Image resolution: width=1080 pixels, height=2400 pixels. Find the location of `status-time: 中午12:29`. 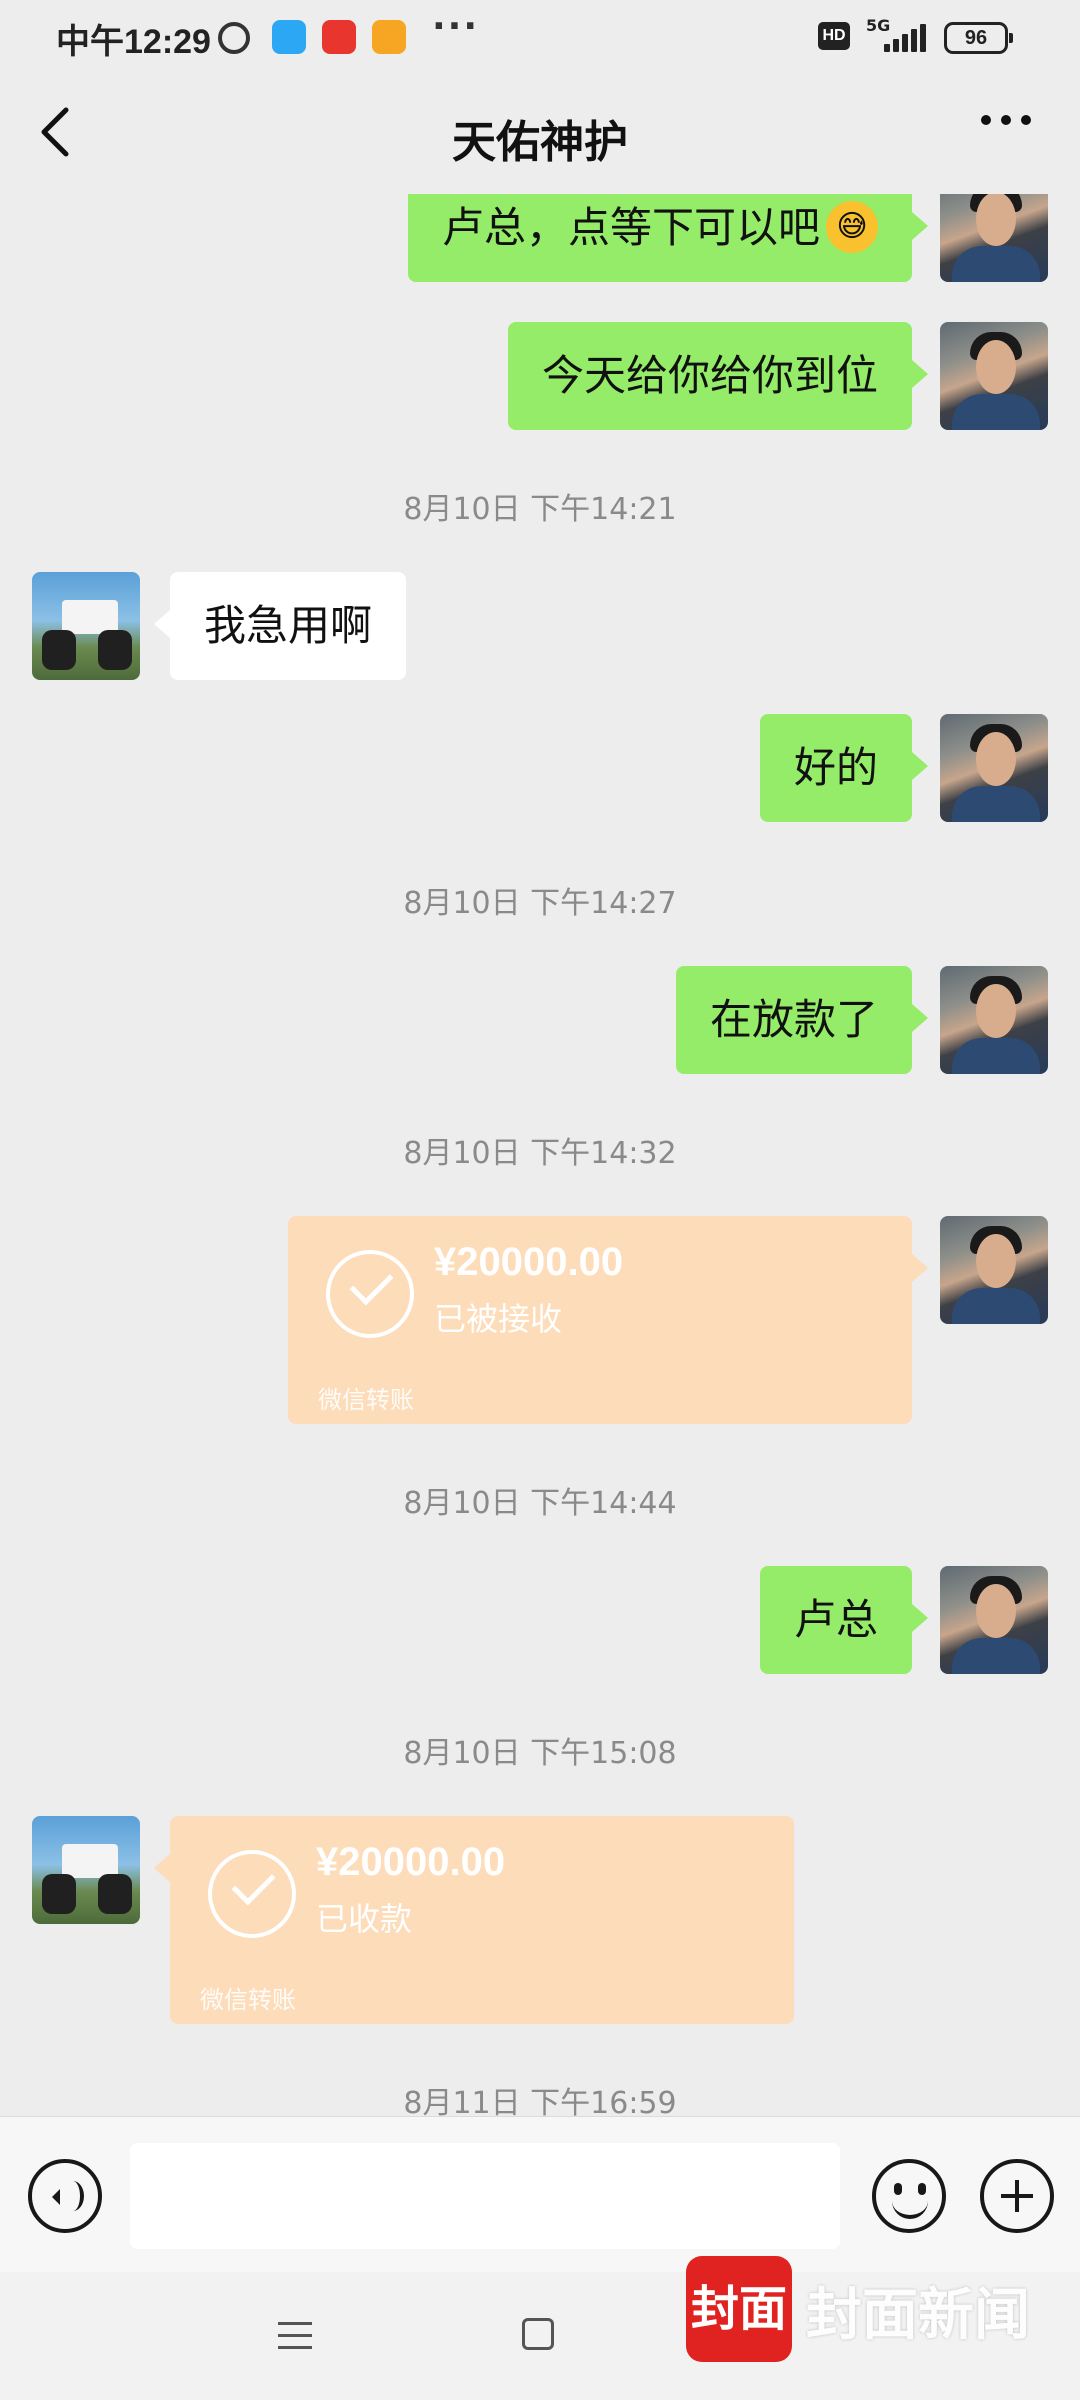

status-time: 中午12:29 is located at coordinates (133, 42).